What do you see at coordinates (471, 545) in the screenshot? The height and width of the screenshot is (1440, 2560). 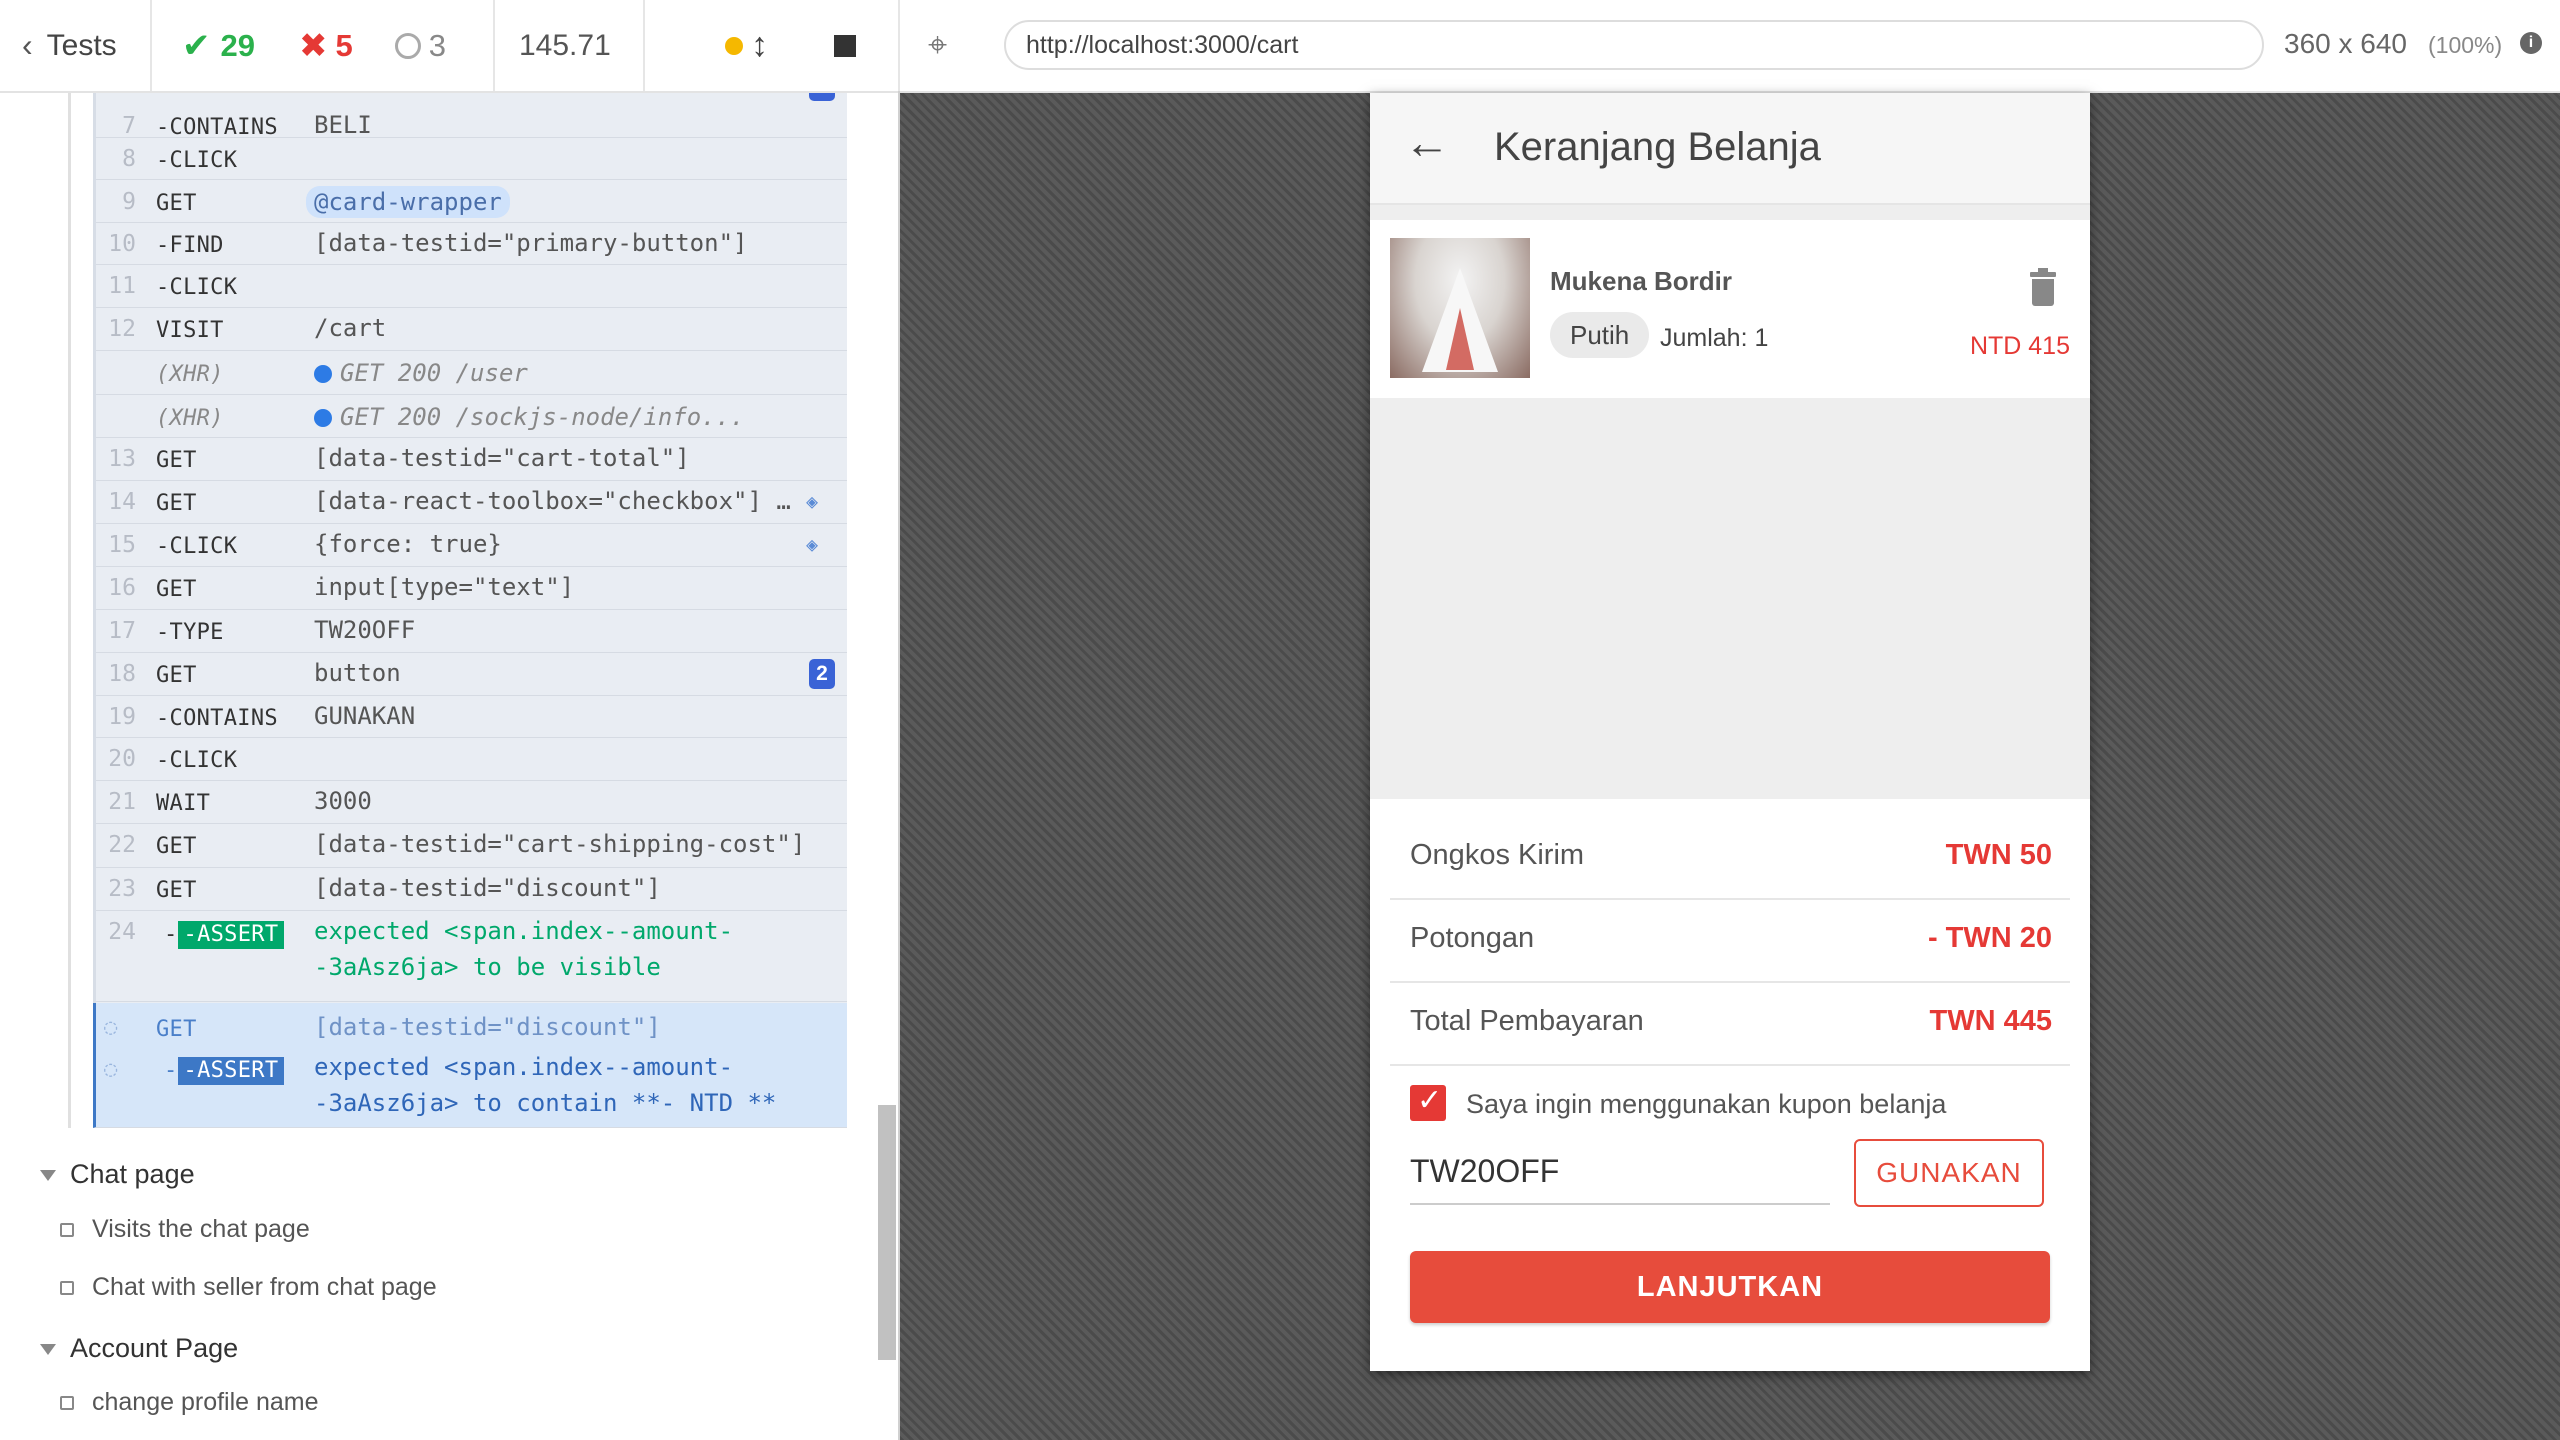 I see `command-row: 15 -CLICK {force: true} ◈` at bounding box center [471, 545].